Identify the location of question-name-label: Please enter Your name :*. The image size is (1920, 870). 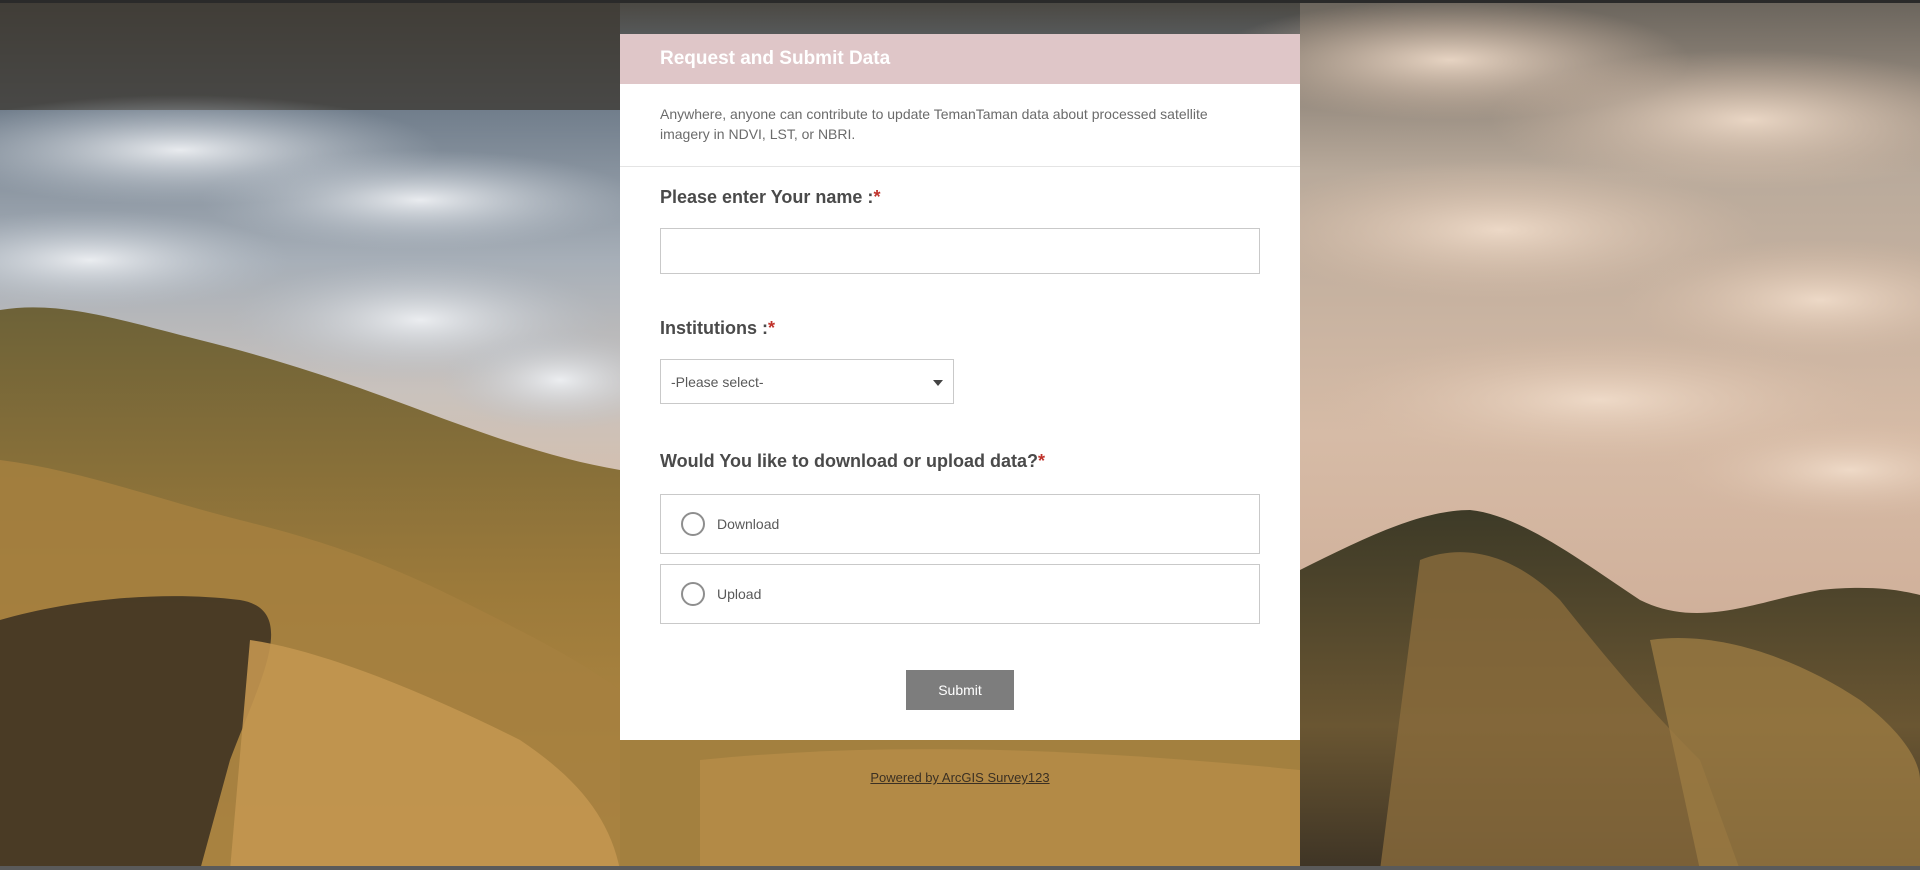
(960, 197).